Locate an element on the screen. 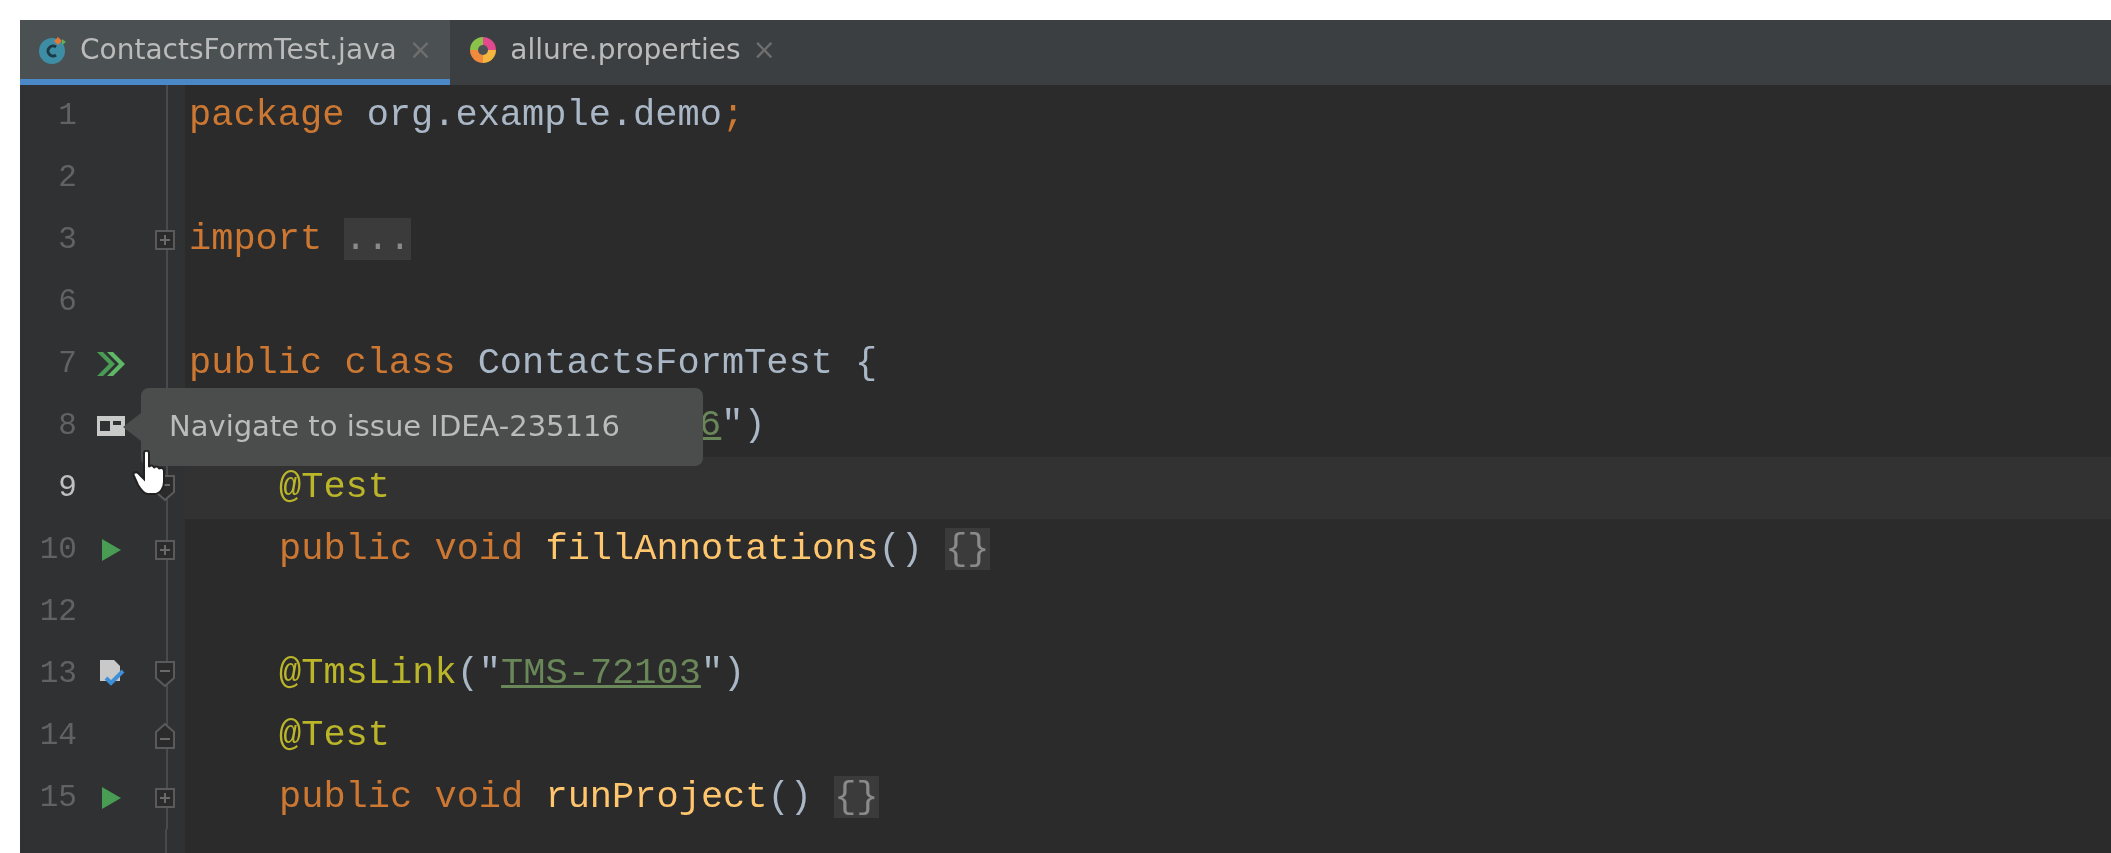  class-file-icon is located at coordinates (53, 49).